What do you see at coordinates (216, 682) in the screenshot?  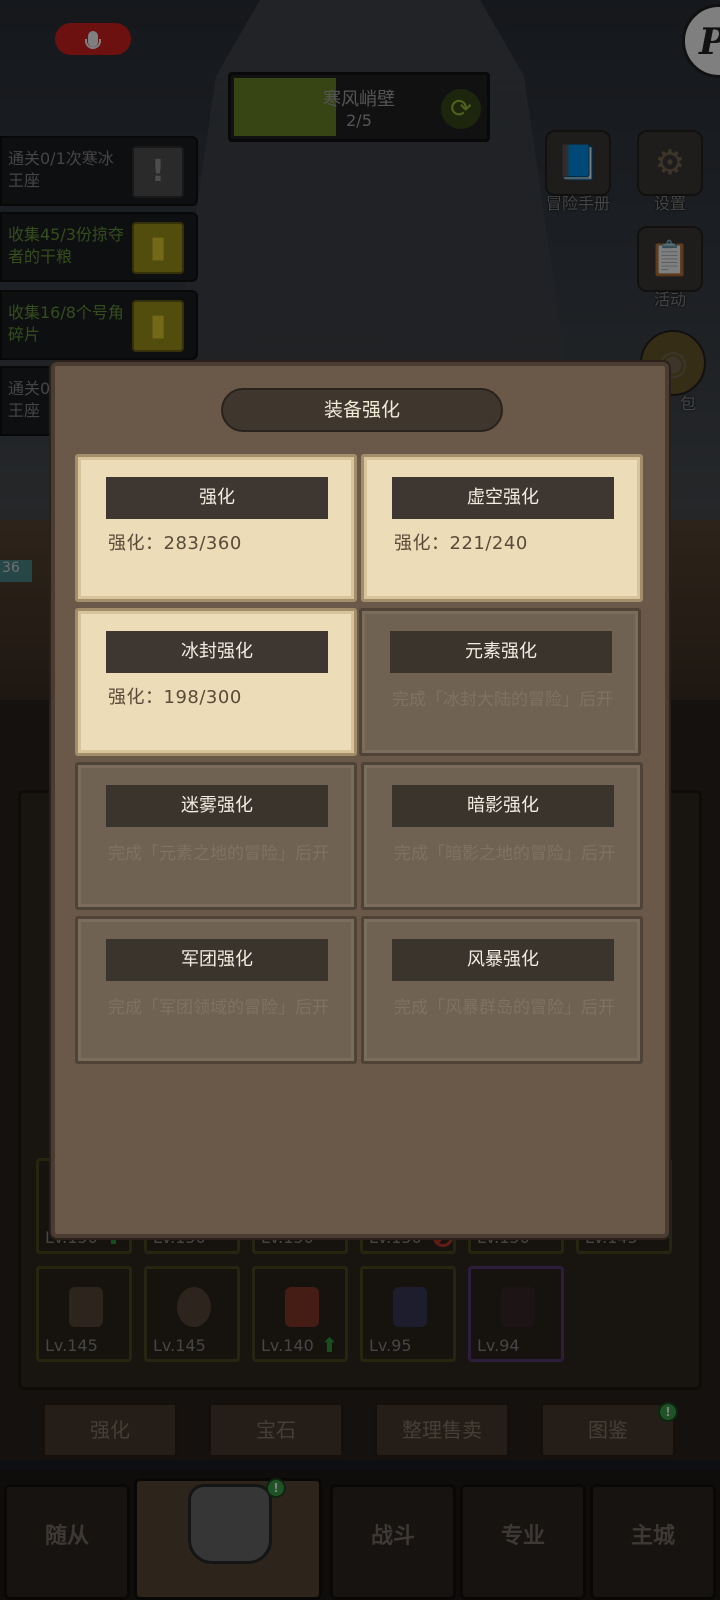 I see `enhance-card: 冰封强化 强化：198/300` at bounding box center [216, 682].